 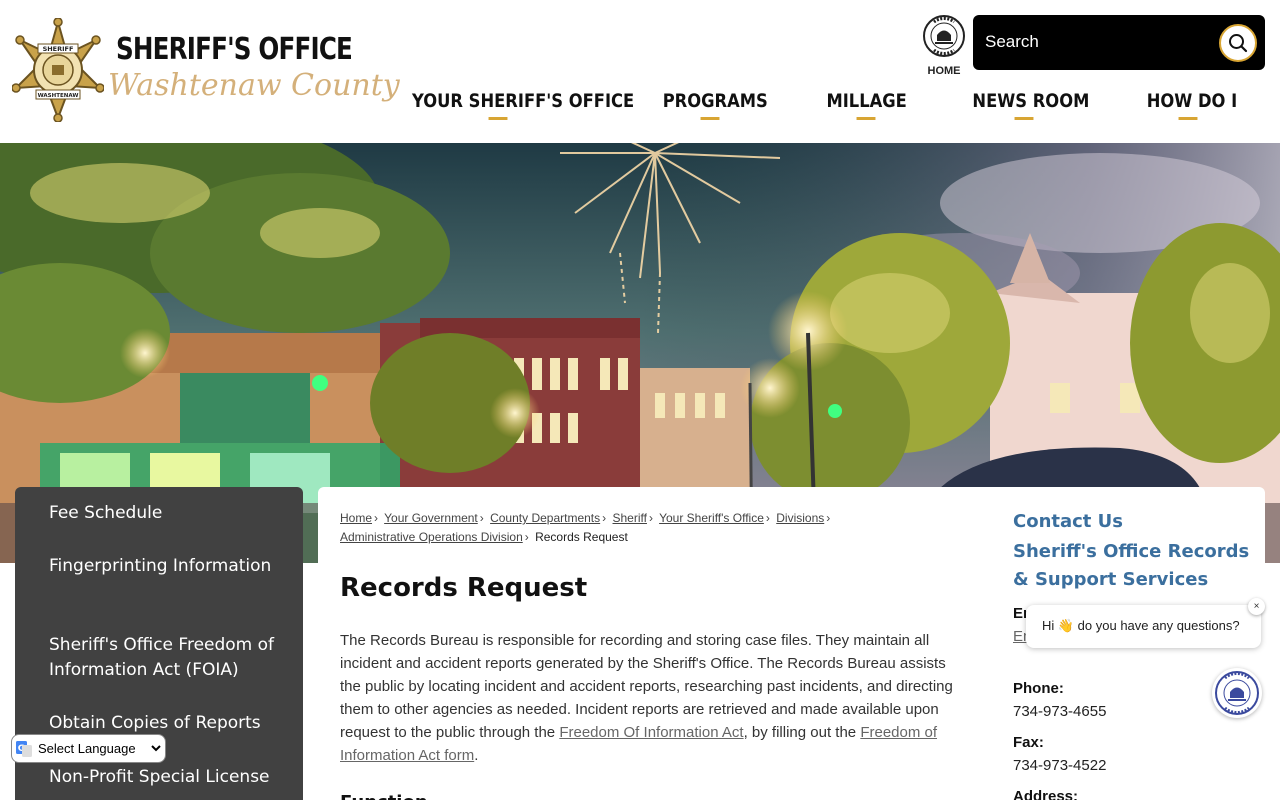 I want to click on foia-link: Freedom Of Information Act, so click(x=651, y=732).